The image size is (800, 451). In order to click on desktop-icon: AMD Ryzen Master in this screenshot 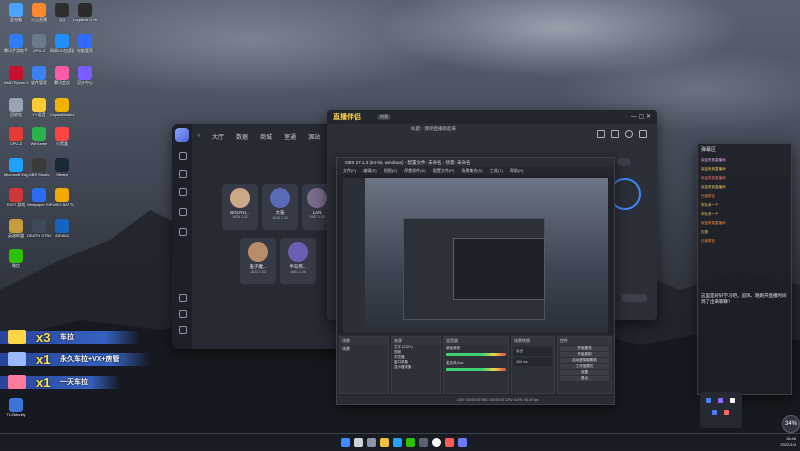, I will do `click(16, 75)`.